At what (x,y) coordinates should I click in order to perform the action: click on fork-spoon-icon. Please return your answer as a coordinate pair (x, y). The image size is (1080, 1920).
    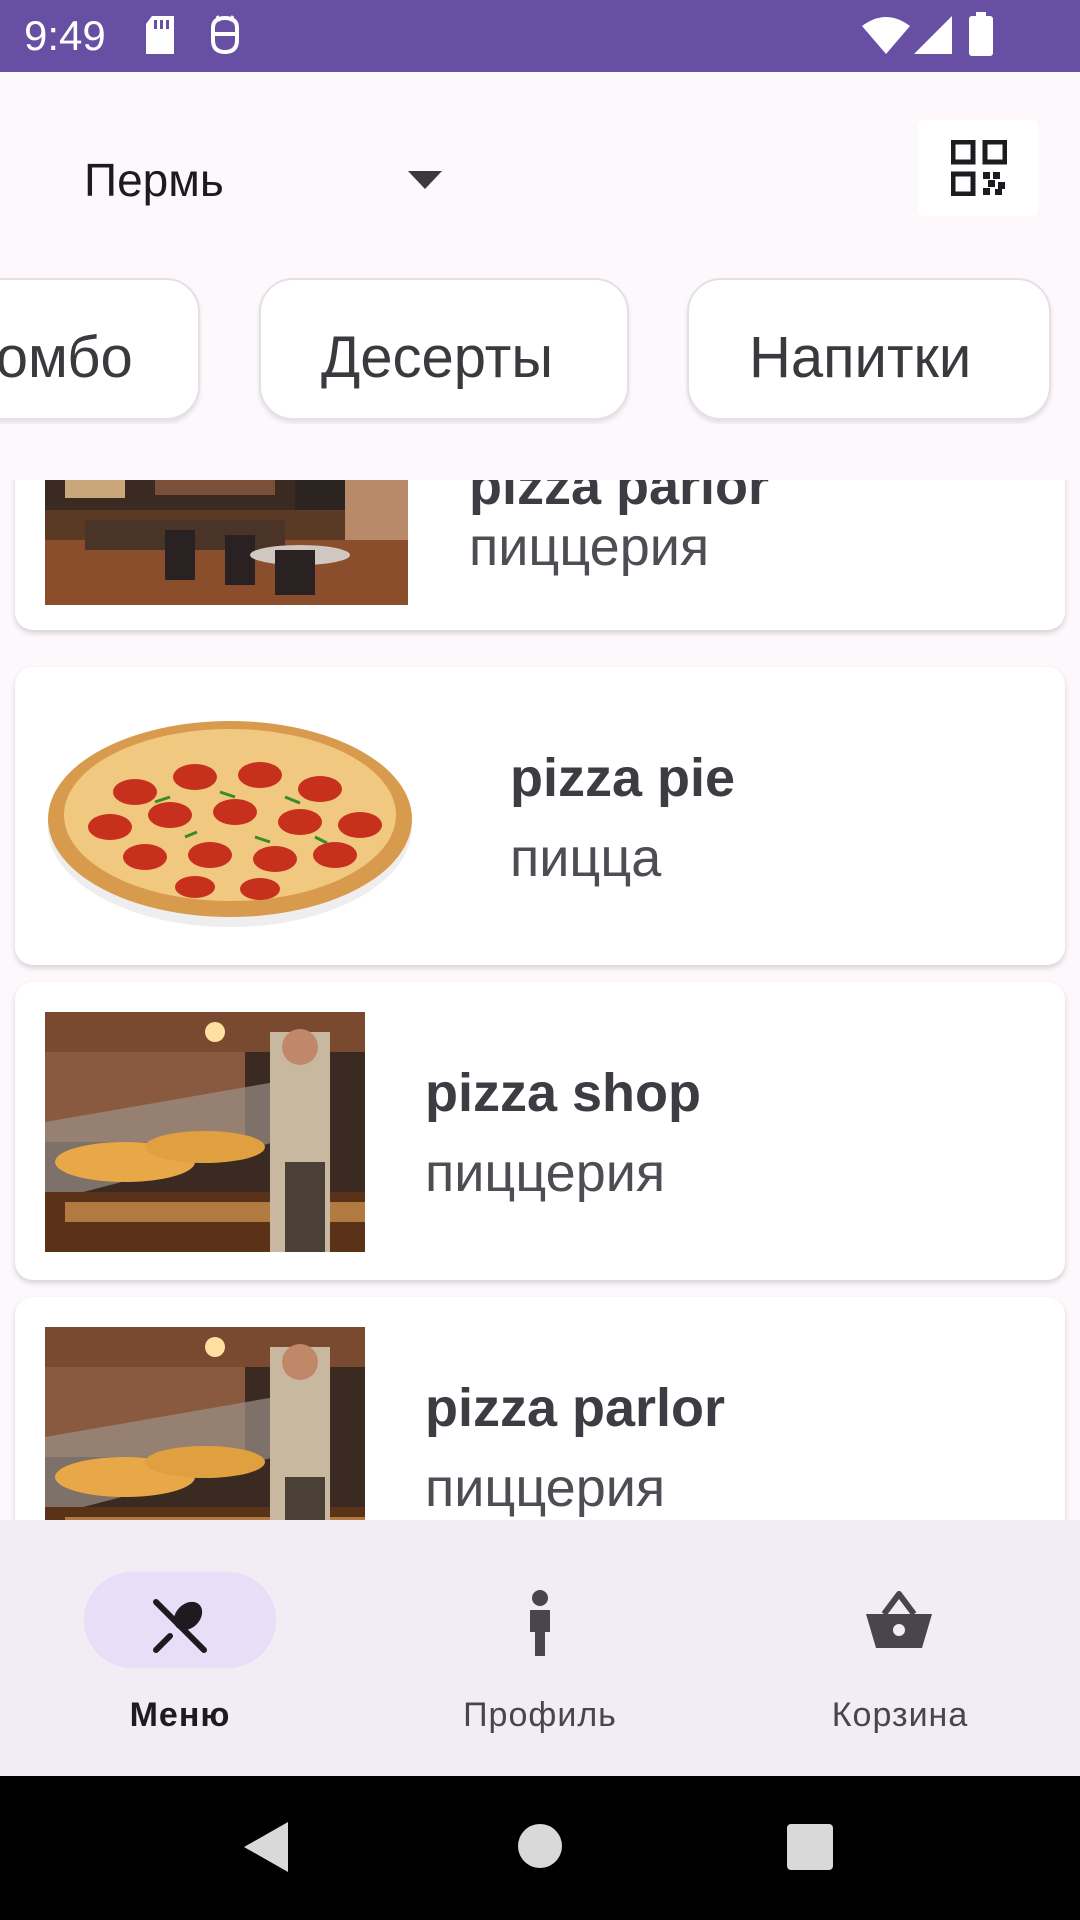
    Looking at the image, I should click on (180, 1626).